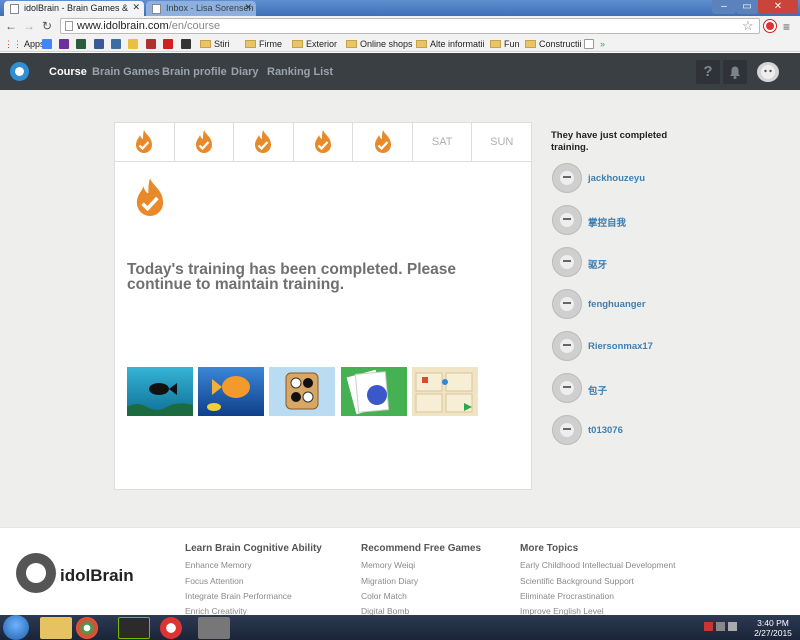 This screenshot has height=640, width=800. I want to click on username: Riersonmax17, so click(620, 346).